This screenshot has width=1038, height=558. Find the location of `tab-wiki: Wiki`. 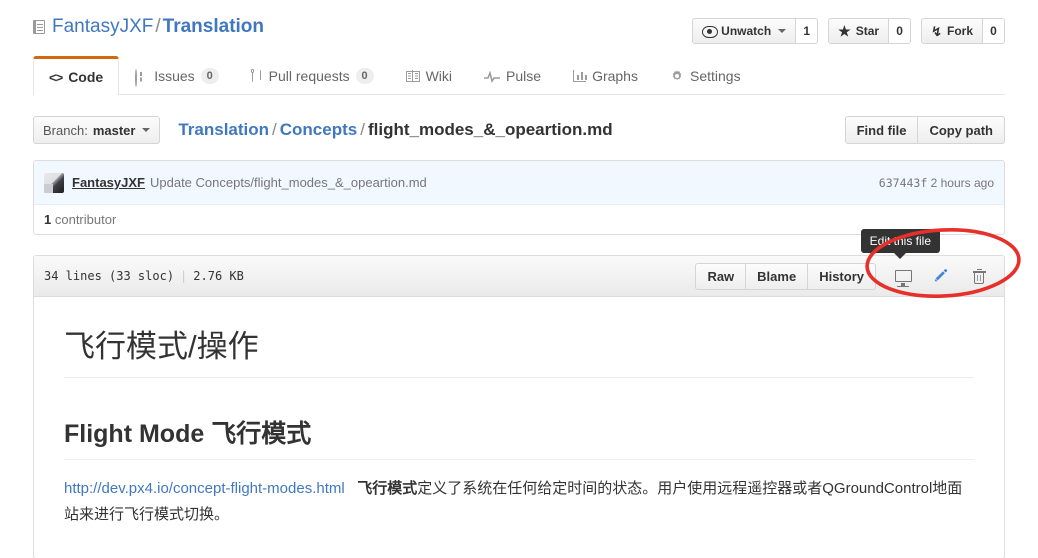

tab-wiki: Wiki is located at coordinates (429, 75).